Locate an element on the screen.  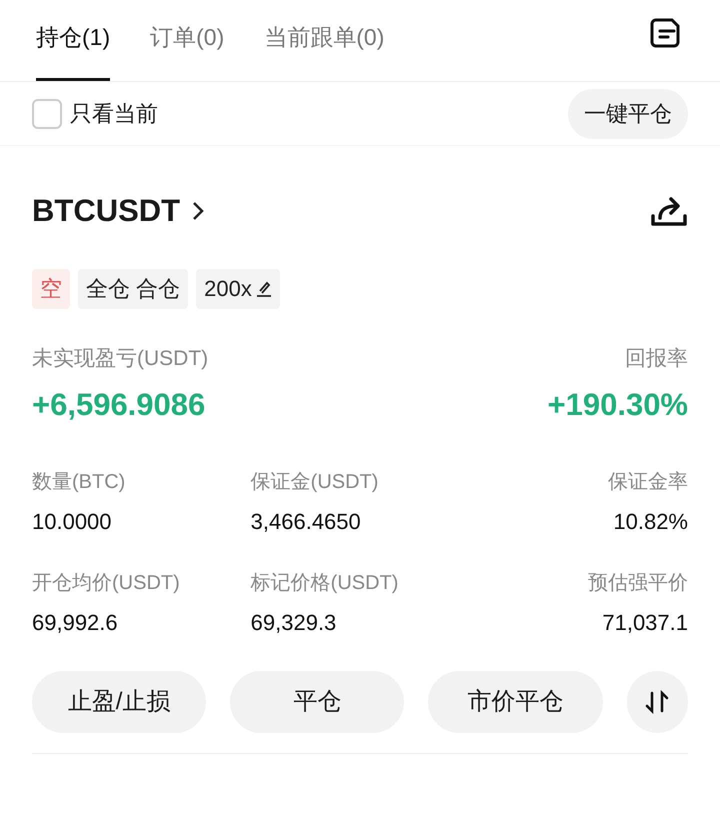
stat-label: 保证金(USDT) is located at coordinates (315, 482).